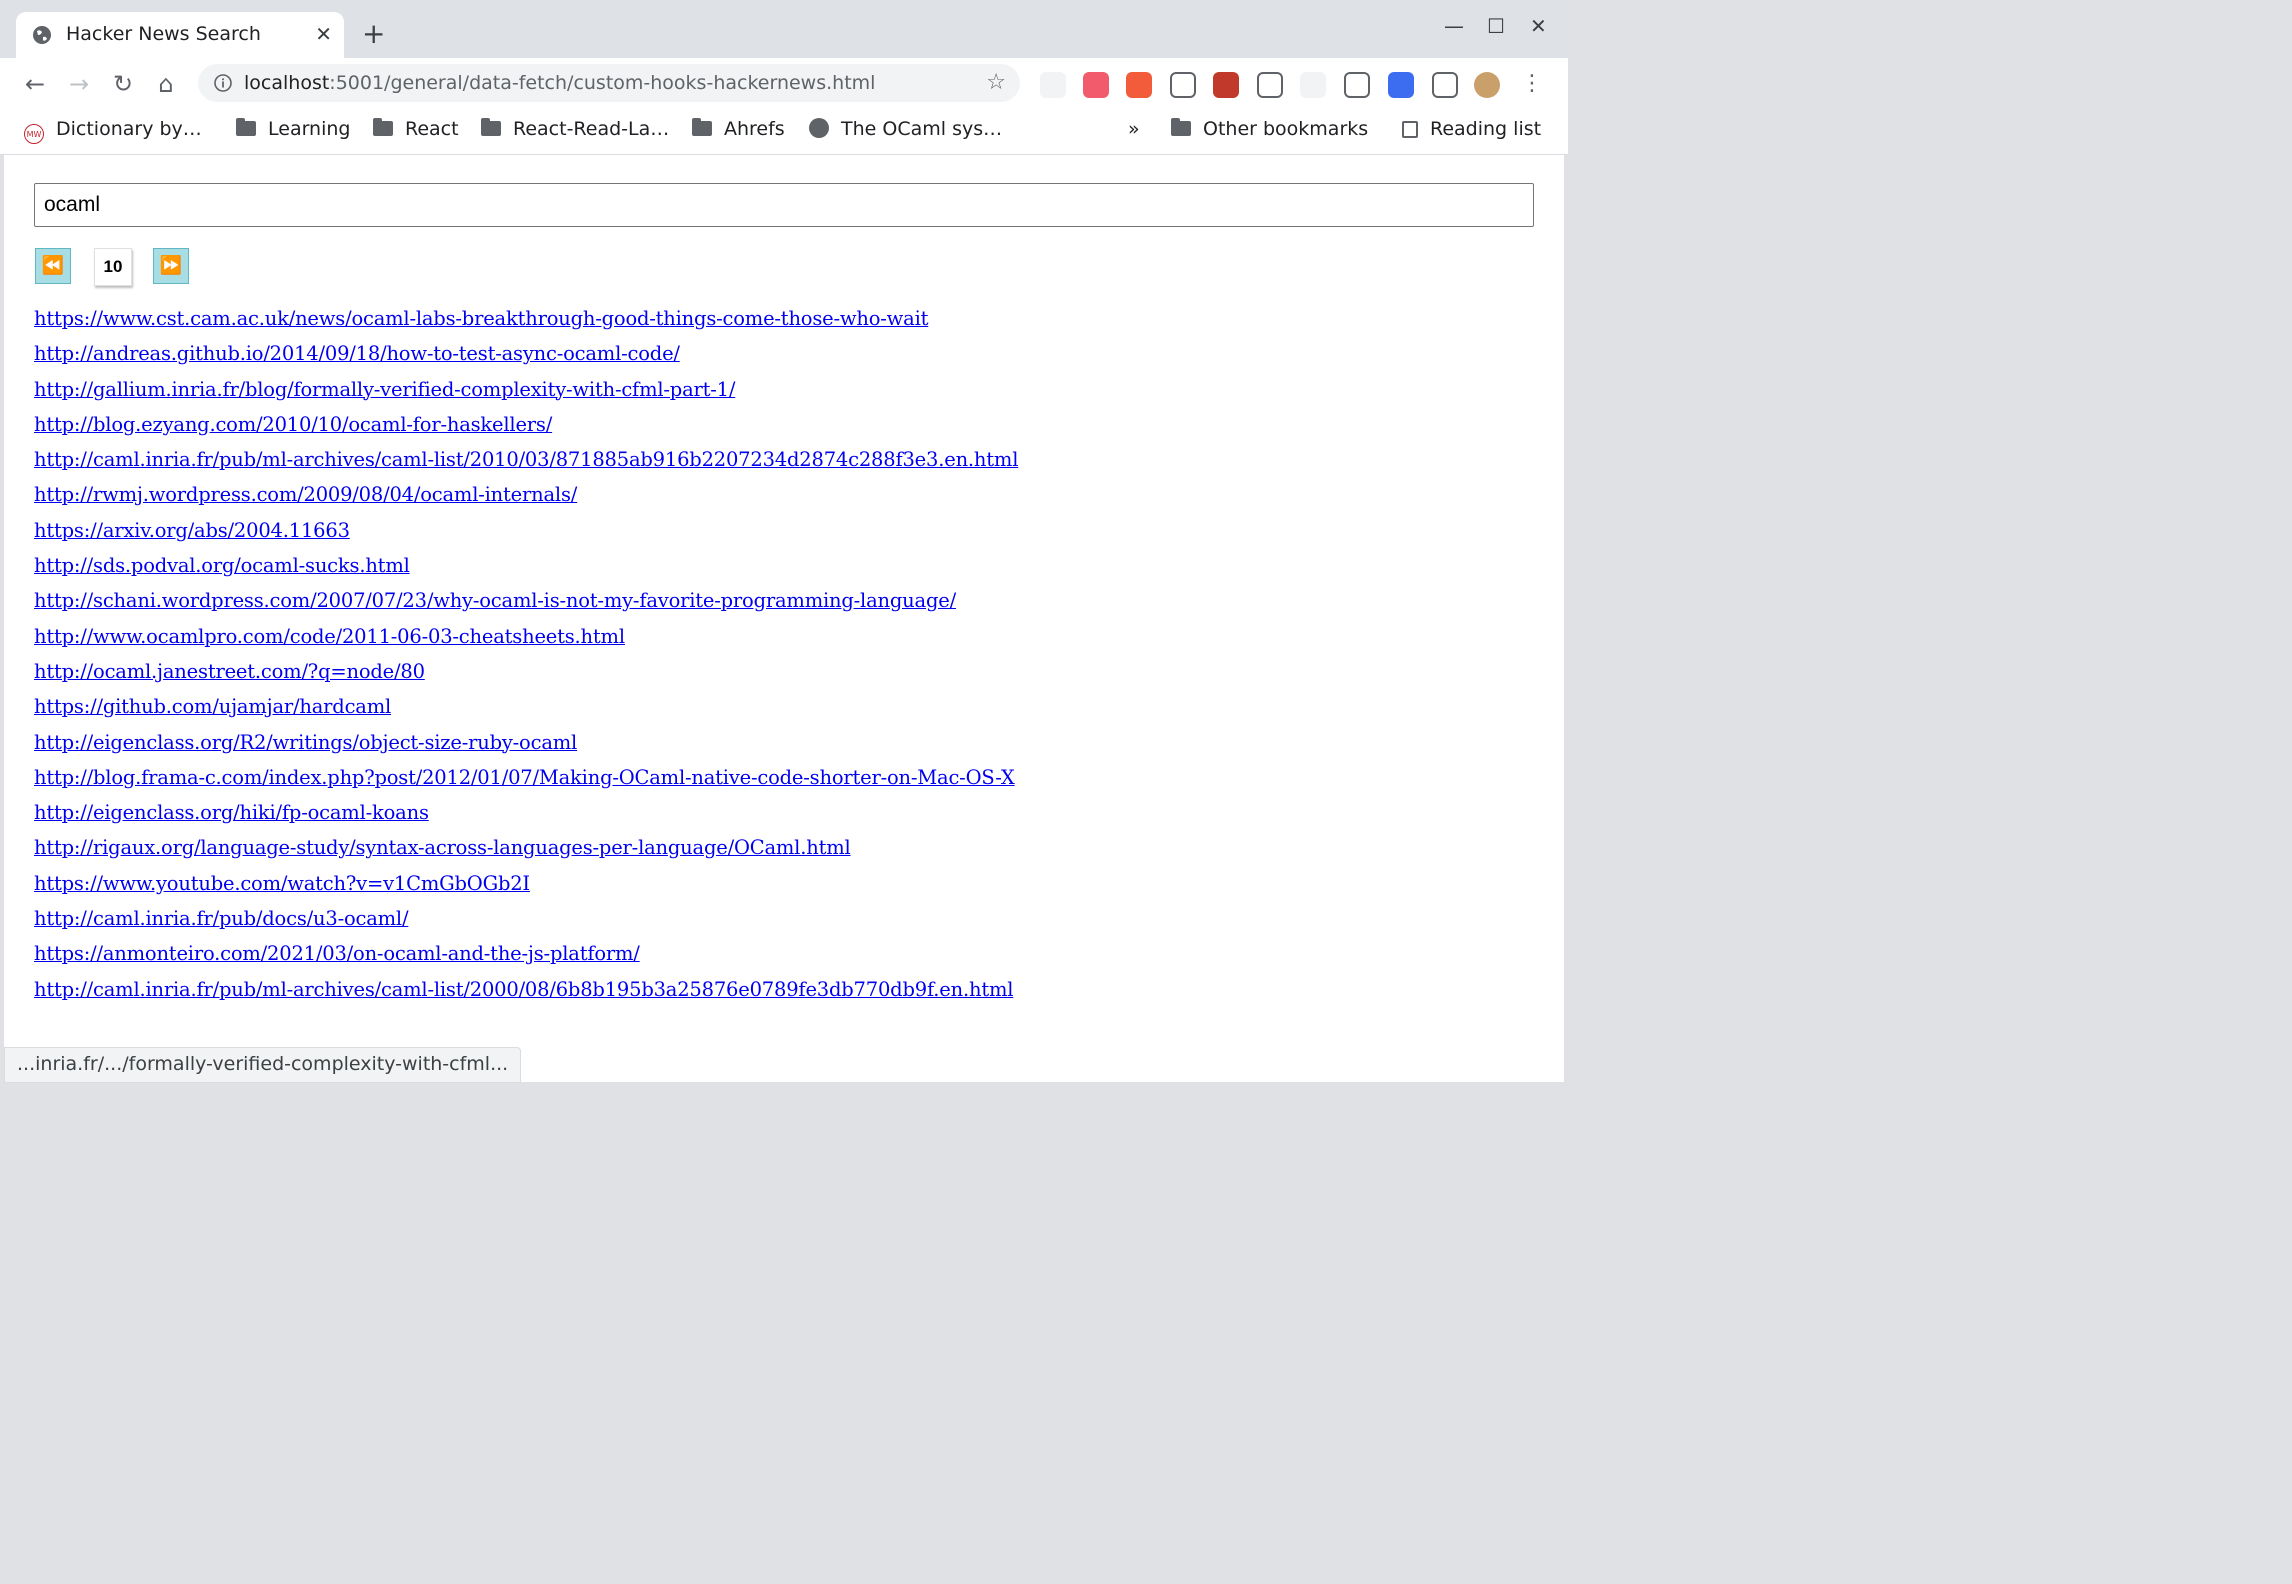 The image size is (2292, 1584). What do you see at coordinates (526, 536) in the screenshot?
I see `list-item: https://arxiv.org/abs/2004.11663` at bounding box center [526, 536].